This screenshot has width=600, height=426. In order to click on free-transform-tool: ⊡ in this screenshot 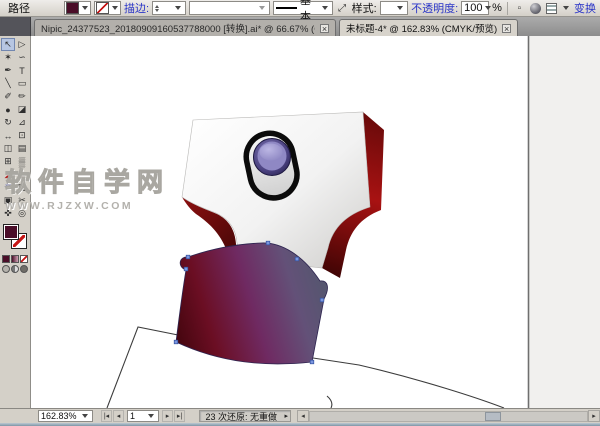, I will do `click(22, 135)`.